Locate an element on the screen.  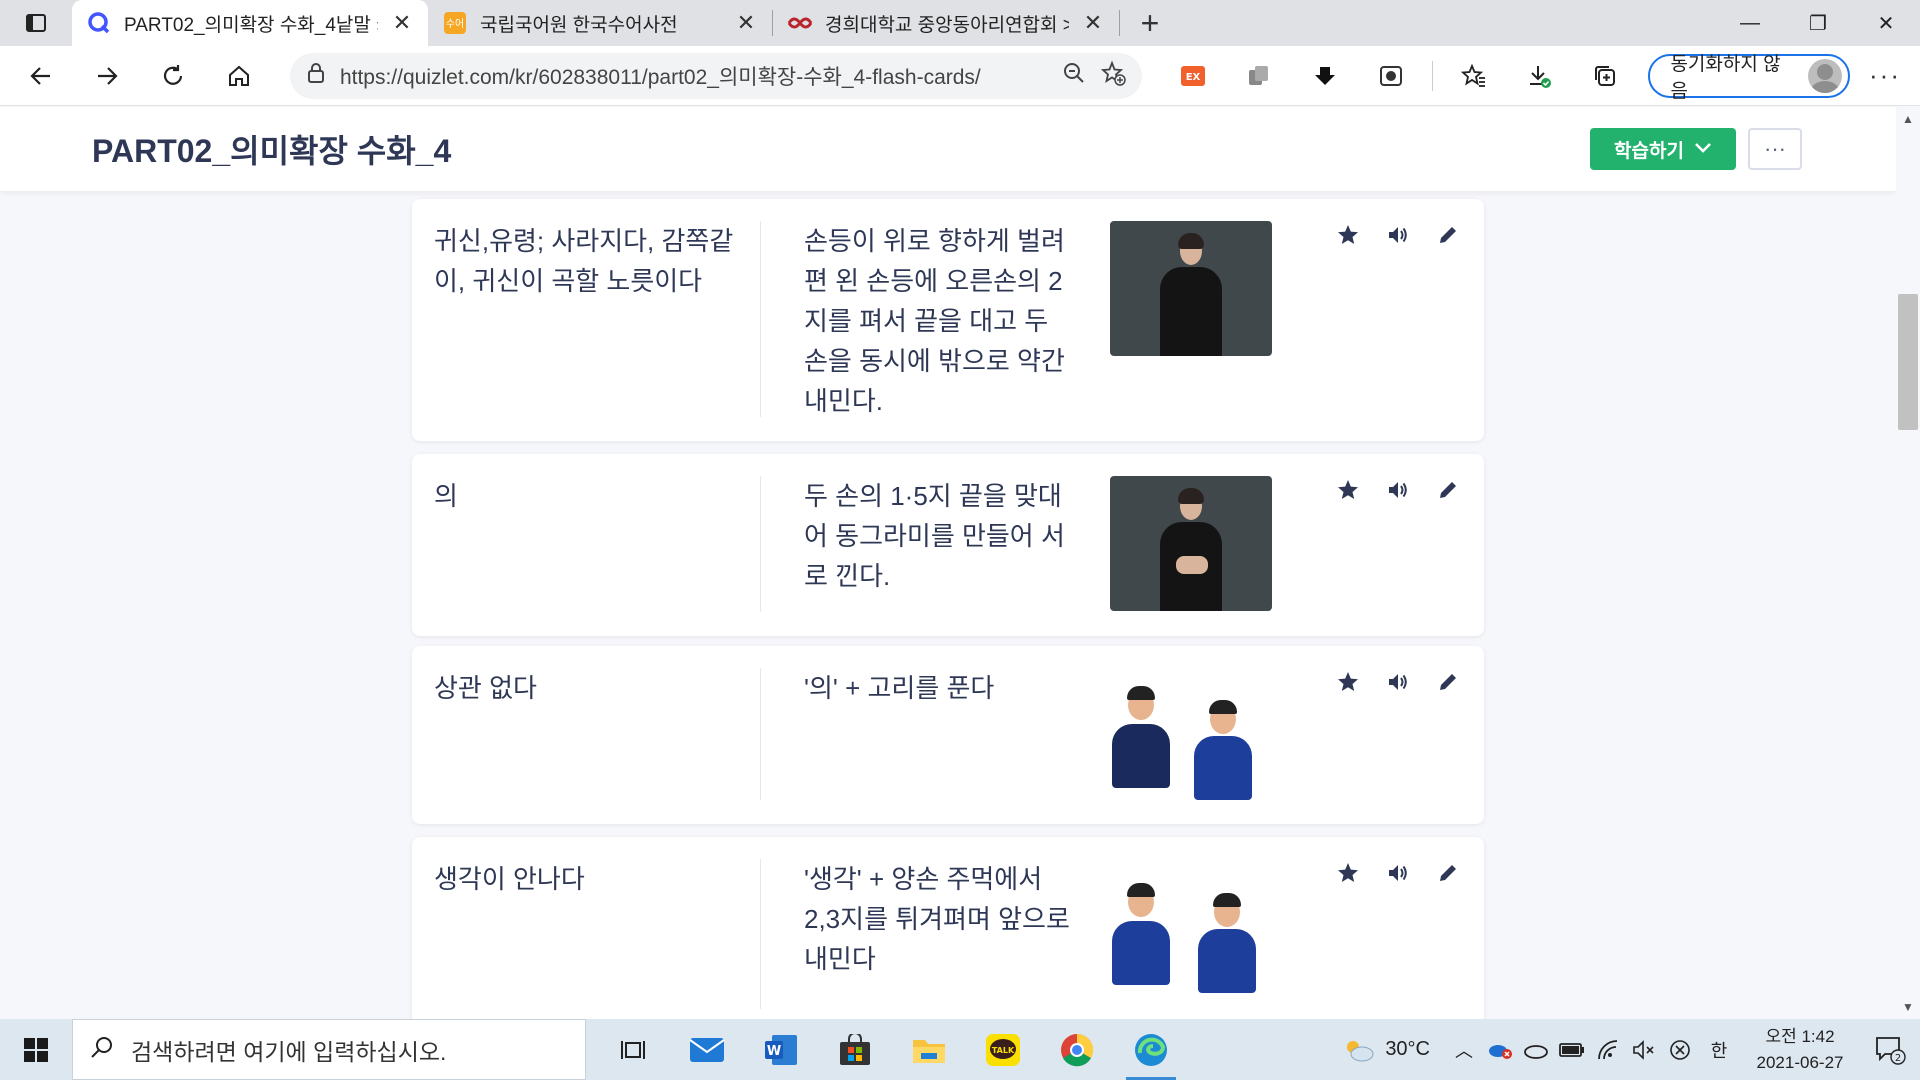
edge-icon is located at coordinates (1151, 1049).